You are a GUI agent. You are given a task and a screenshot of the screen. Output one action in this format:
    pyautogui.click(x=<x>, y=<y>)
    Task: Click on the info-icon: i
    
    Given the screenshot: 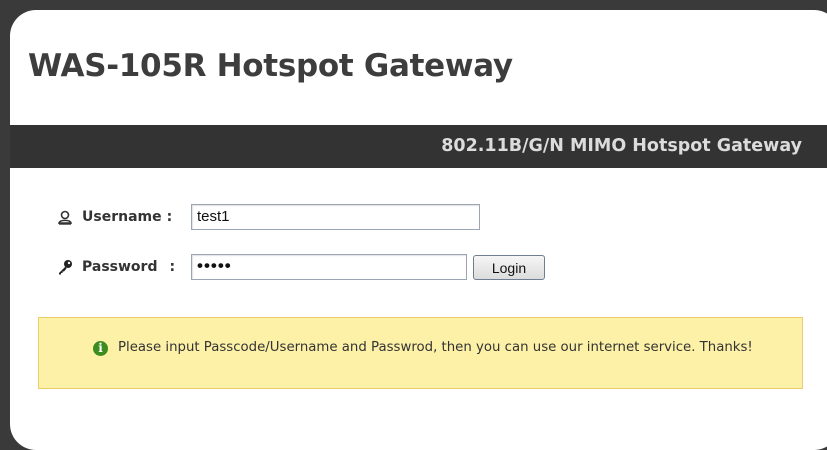 What is the action you would take?
    pyautogui.click(x=100, y=348)
    